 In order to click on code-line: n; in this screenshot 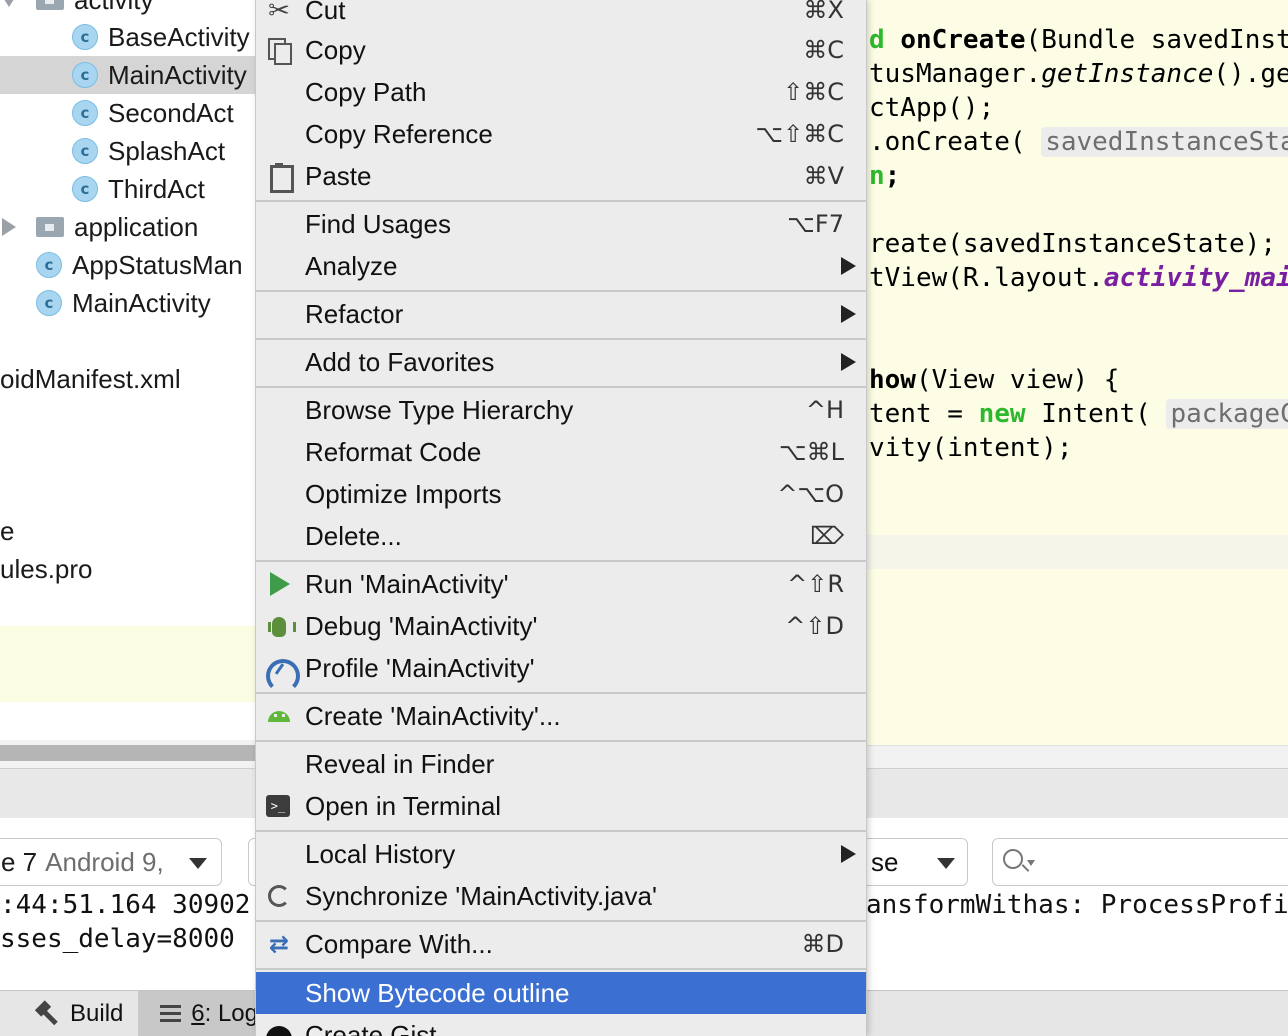, I will do `click(885, 176)`.